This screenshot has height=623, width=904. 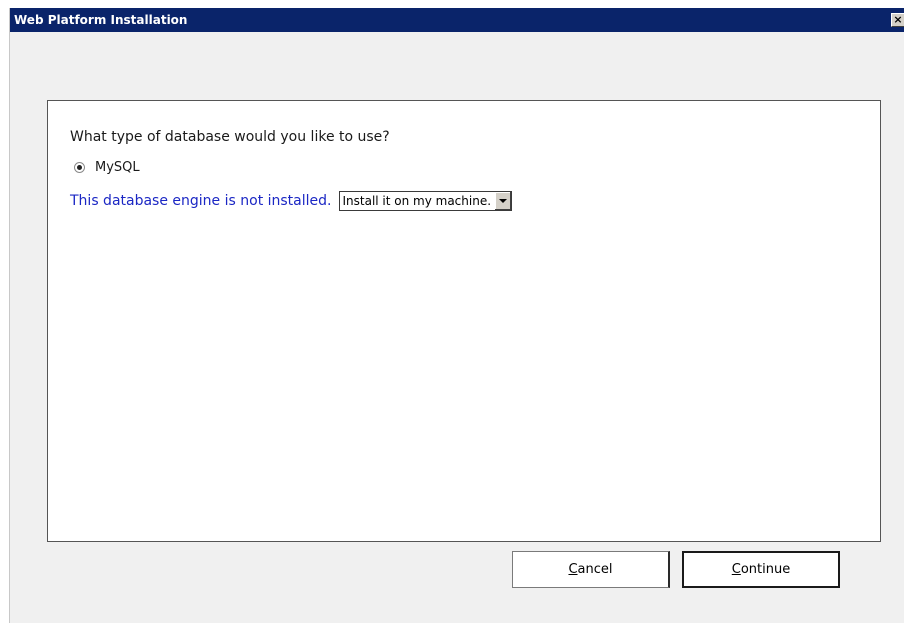 I want to click on mysql-option: MySQL, so click(x=107, y=167).